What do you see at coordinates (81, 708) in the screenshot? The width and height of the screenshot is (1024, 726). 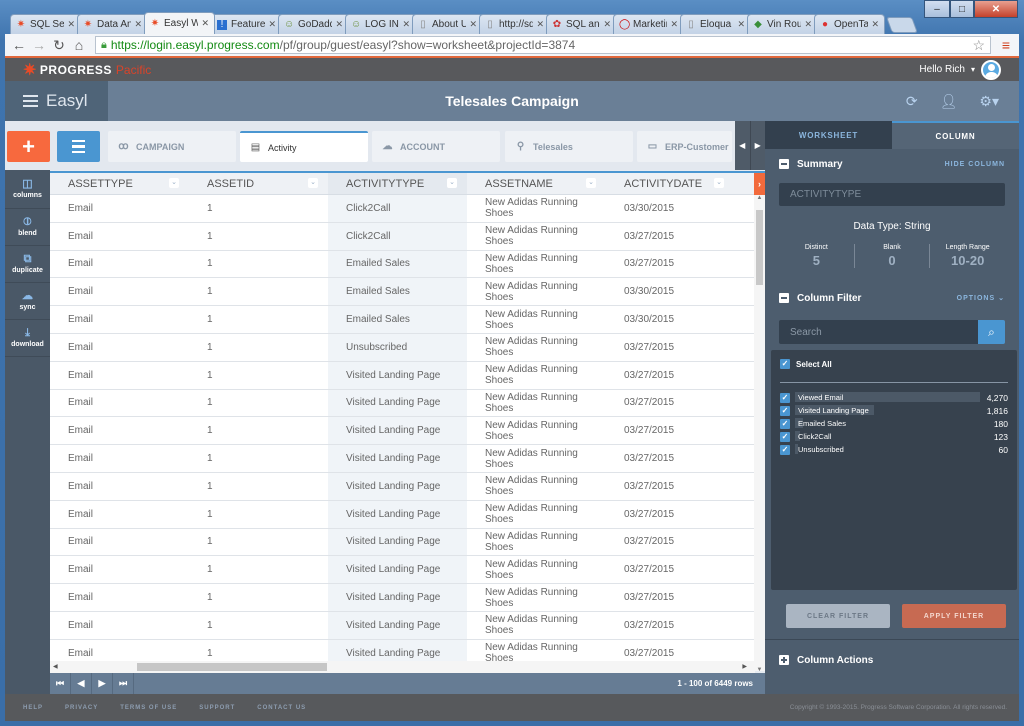 I see `footer-link-privacy: PRIVACY` at bounding box center [81, 708].